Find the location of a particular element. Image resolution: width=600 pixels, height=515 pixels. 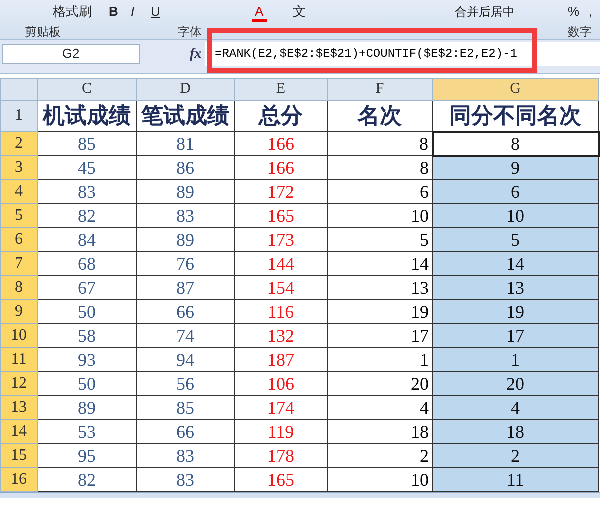

table-cell: 116 is located at coordinates (281, 312).